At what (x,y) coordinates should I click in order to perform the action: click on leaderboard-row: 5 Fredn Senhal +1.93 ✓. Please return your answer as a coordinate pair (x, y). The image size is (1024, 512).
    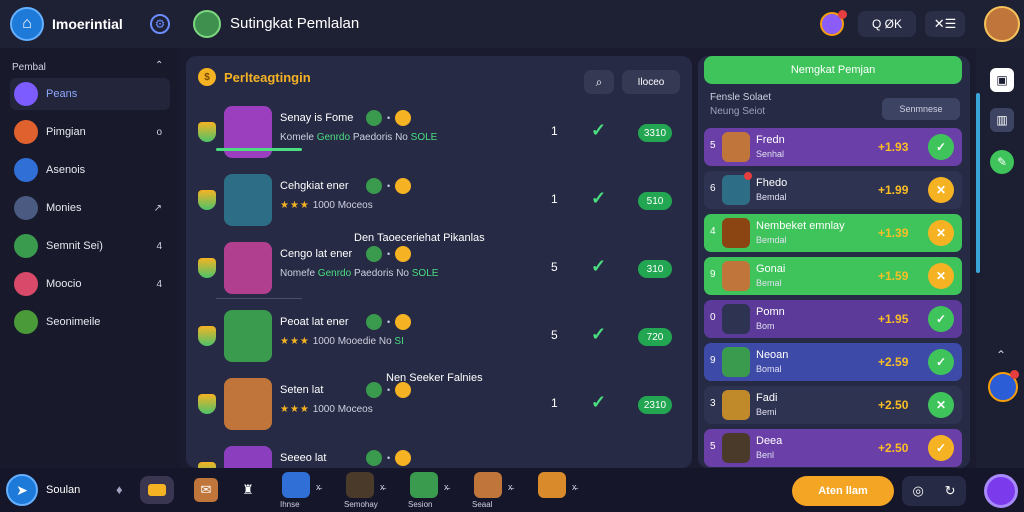
    Looking at the image, I should click on (833, 147).